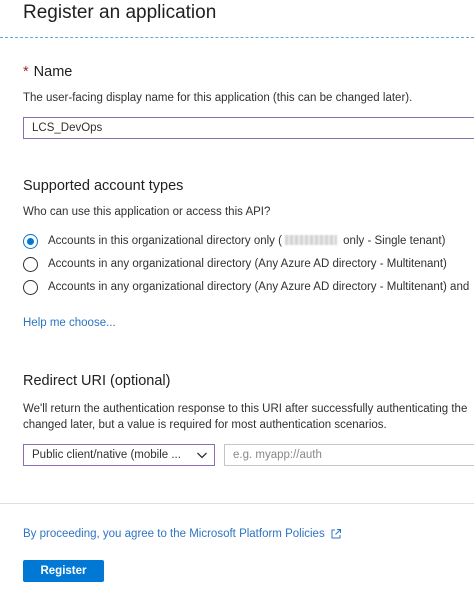 This screenshot has width=474, height=597. I want to click on redirect-uri-input-wrapper, so click(349, 455).